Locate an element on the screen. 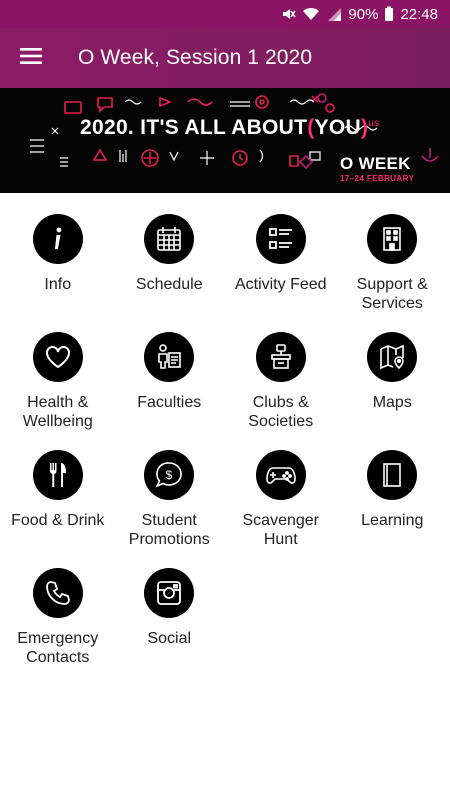 This screenshot has height=800, width=450. phone-icon is located at coordinates (57, 593).